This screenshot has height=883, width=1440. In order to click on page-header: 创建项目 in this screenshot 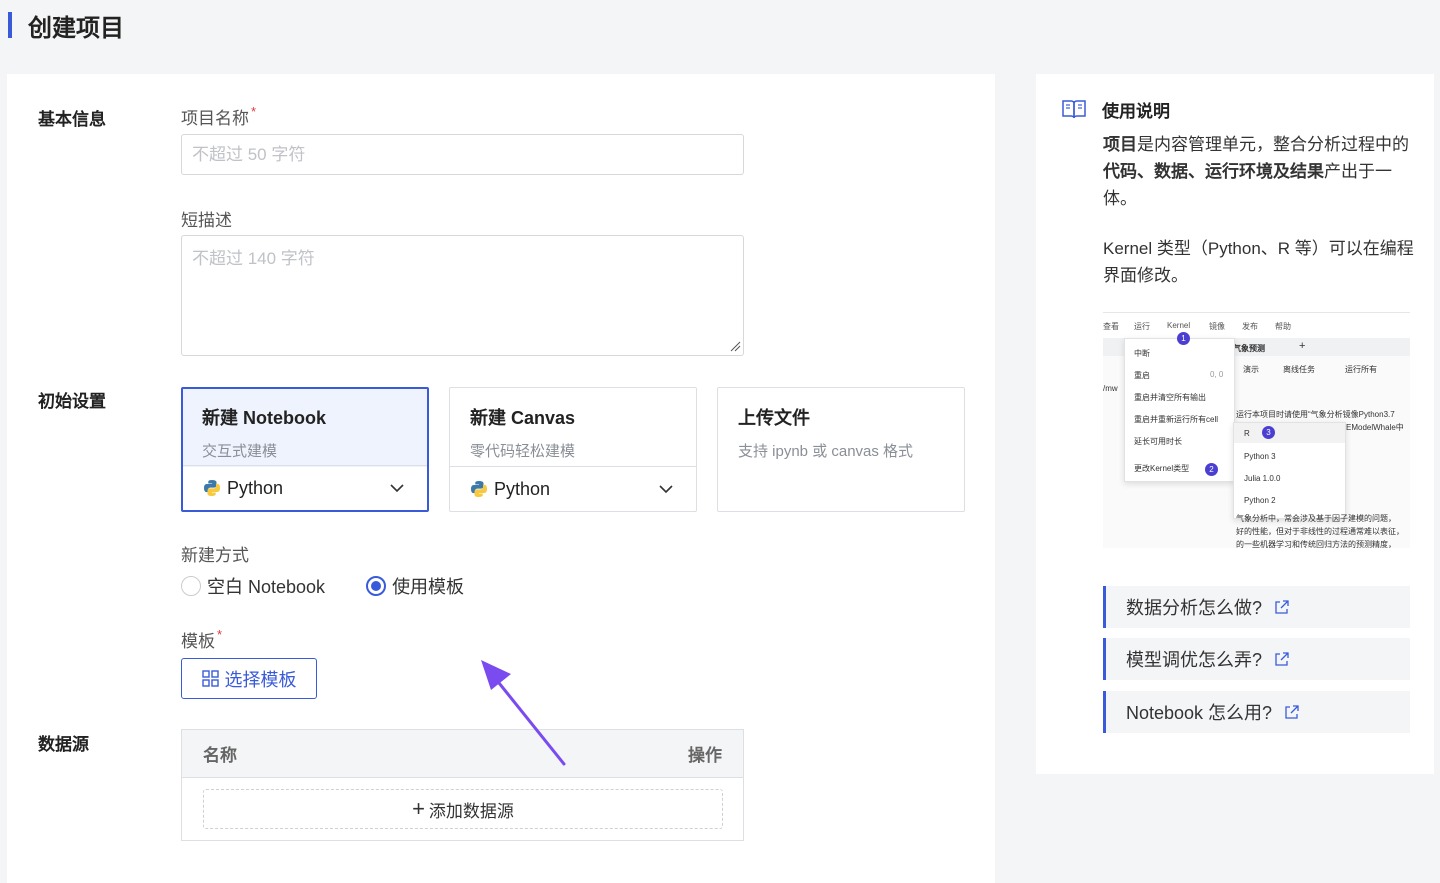, I will do `click(720, 26)`.